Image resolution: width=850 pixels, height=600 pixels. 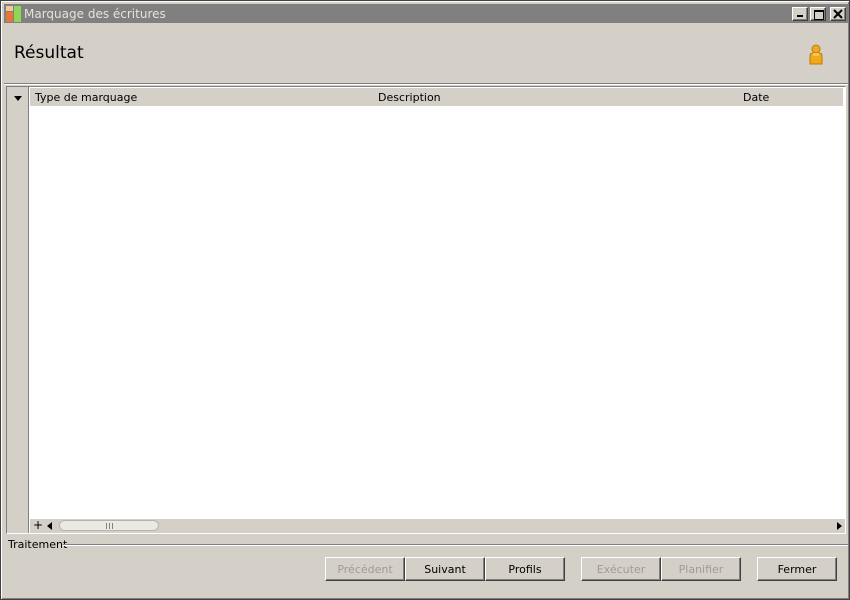 I want to click on execute-button: Exécuter, so click(x=621, y=569).